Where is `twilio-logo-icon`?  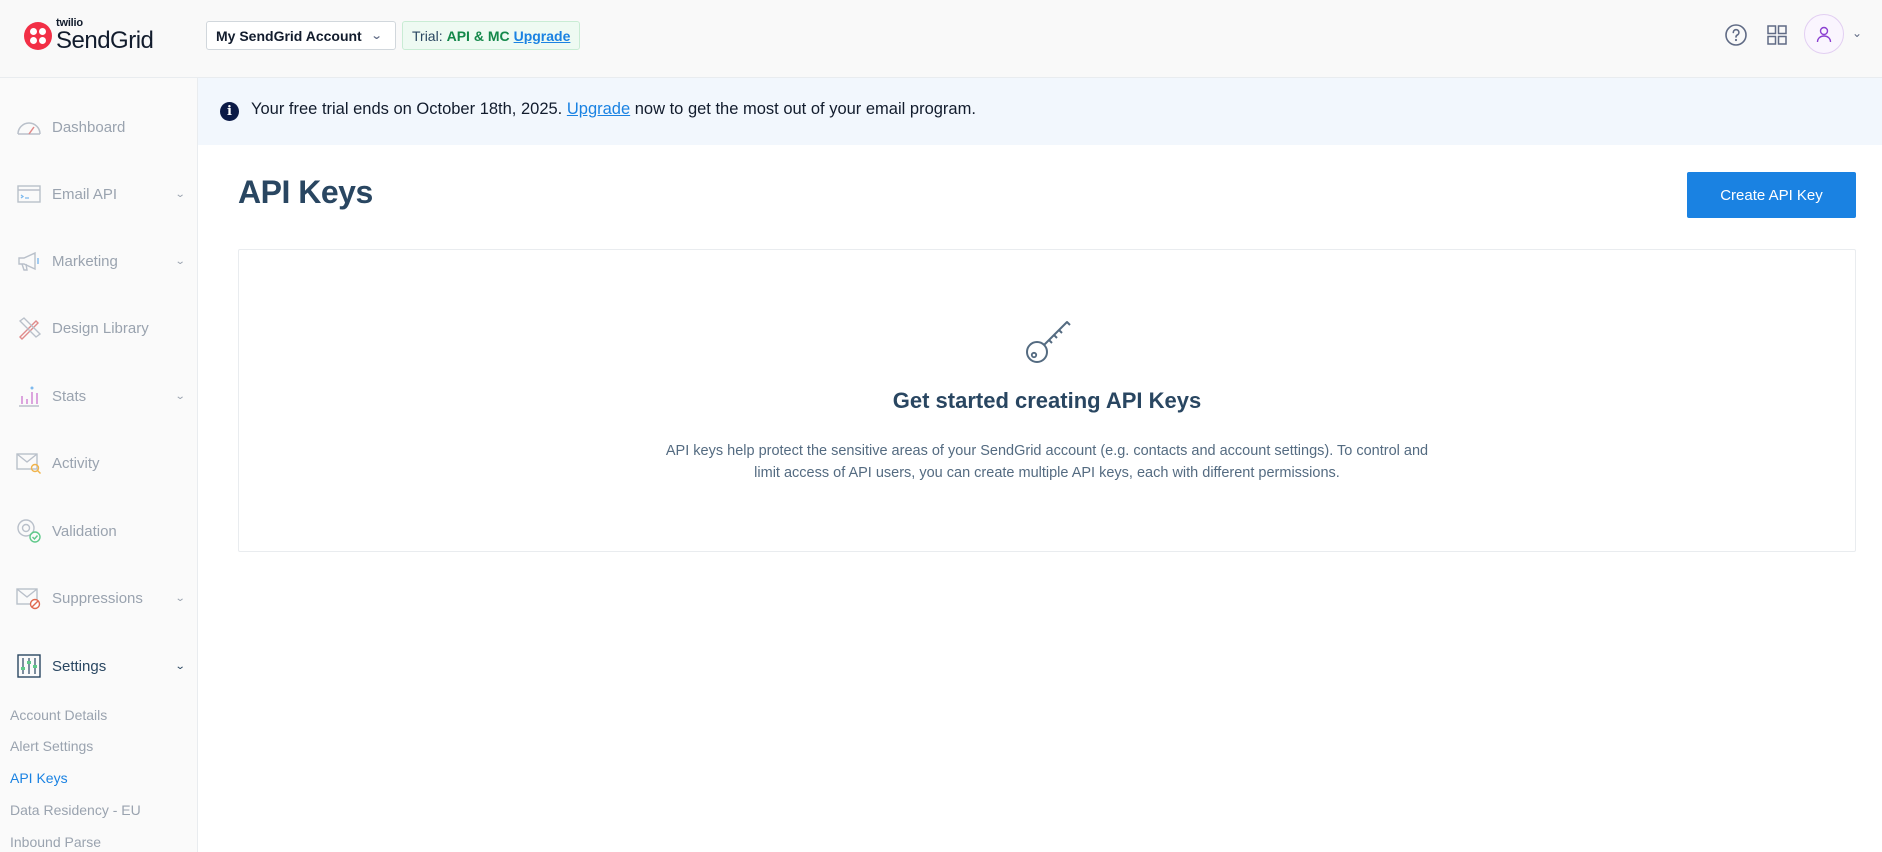
twilio-logo-icon is located at coordinates (38, 35).